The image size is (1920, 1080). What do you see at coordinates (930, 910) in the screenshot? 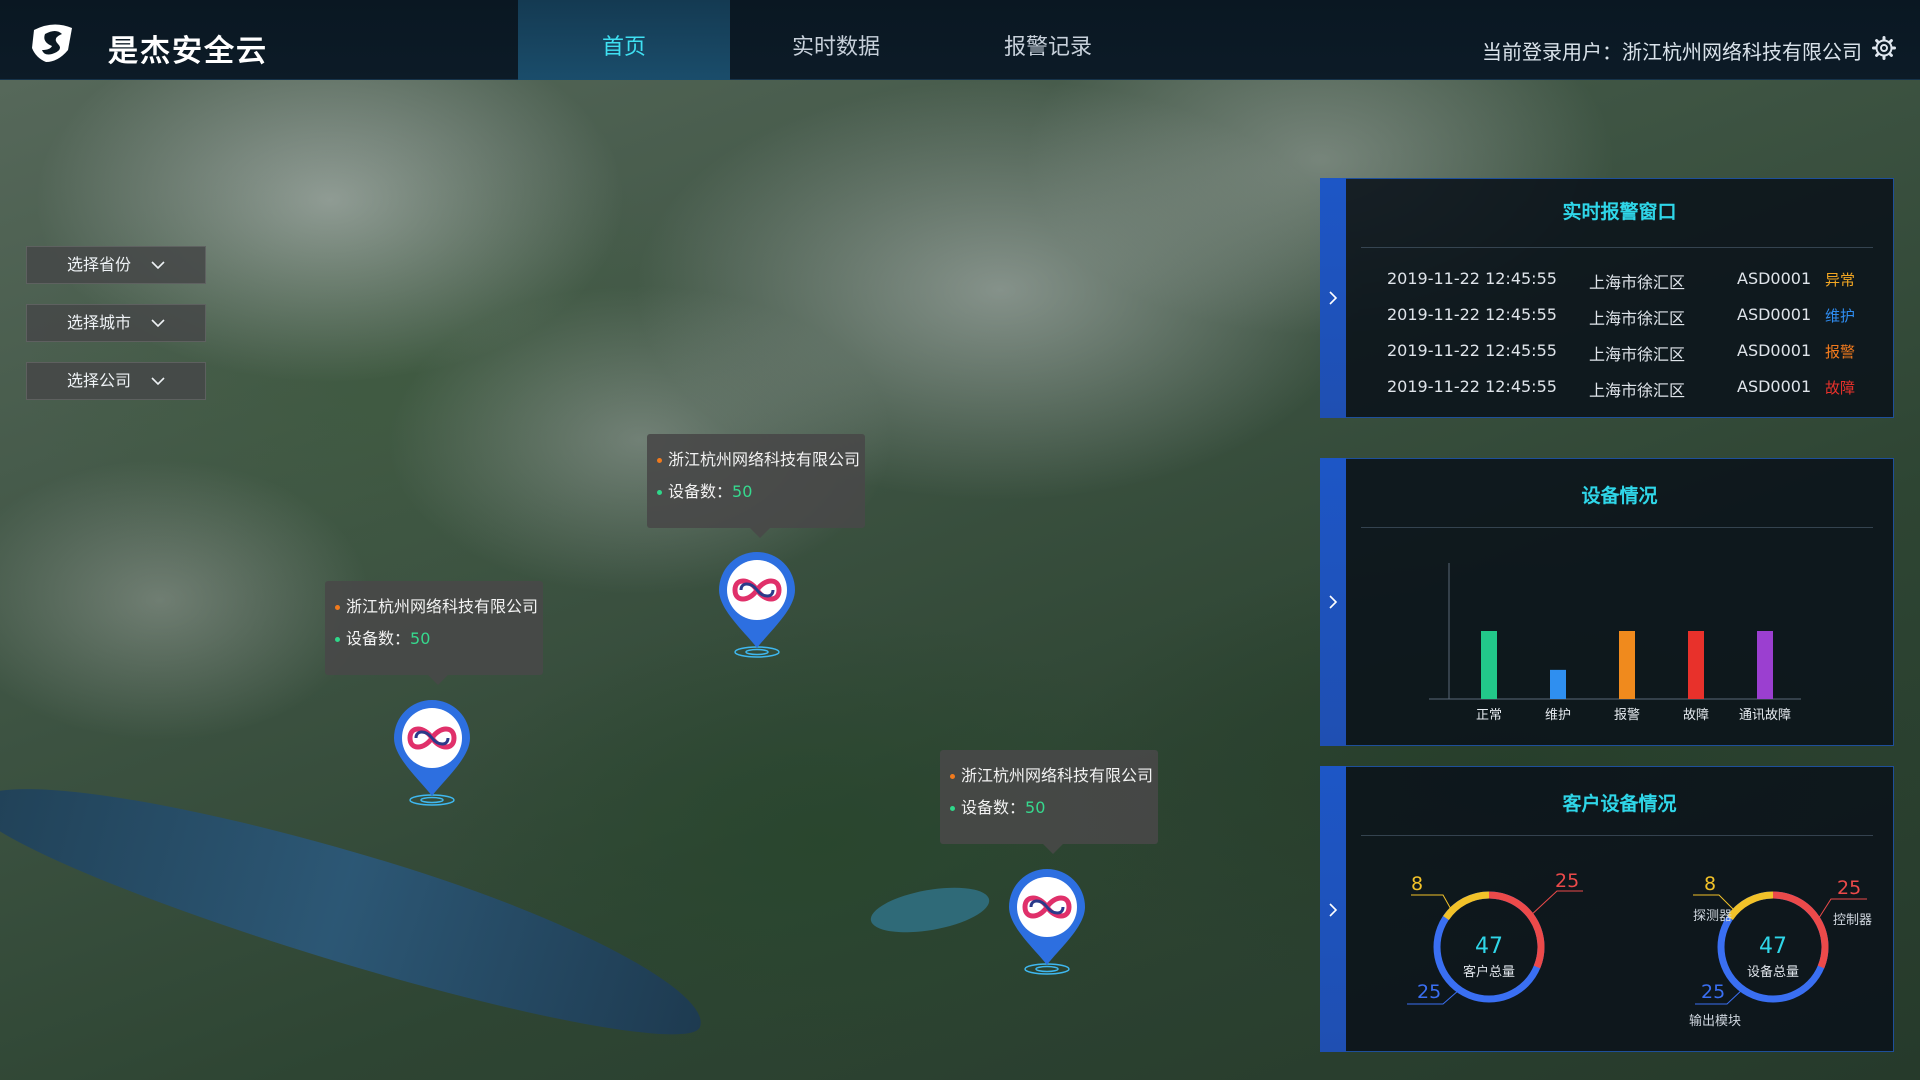
I see `map-pond` at bounding box center [930, 910].